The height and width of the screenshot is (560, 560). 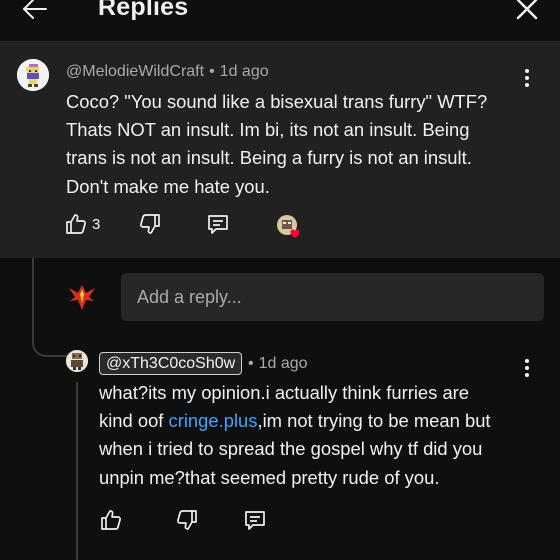 What do you see at coordinates (135, 71) in the screenshot?
I see `comment-author: @MelodieWildCraft` at bounding box center [135, 71].